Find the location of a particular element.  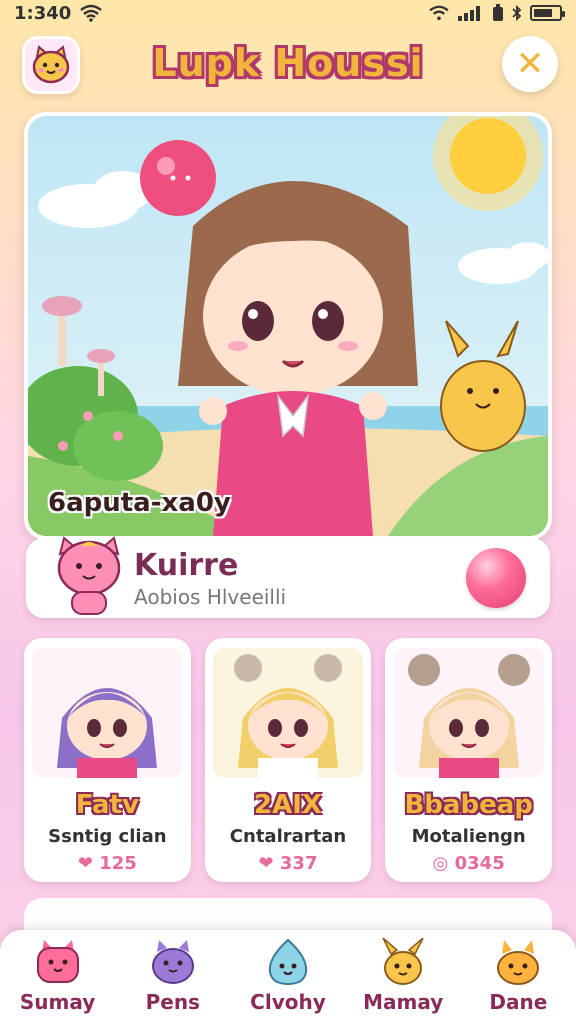

card-count: ◎ 0345 is located at coordinates (469, 863).